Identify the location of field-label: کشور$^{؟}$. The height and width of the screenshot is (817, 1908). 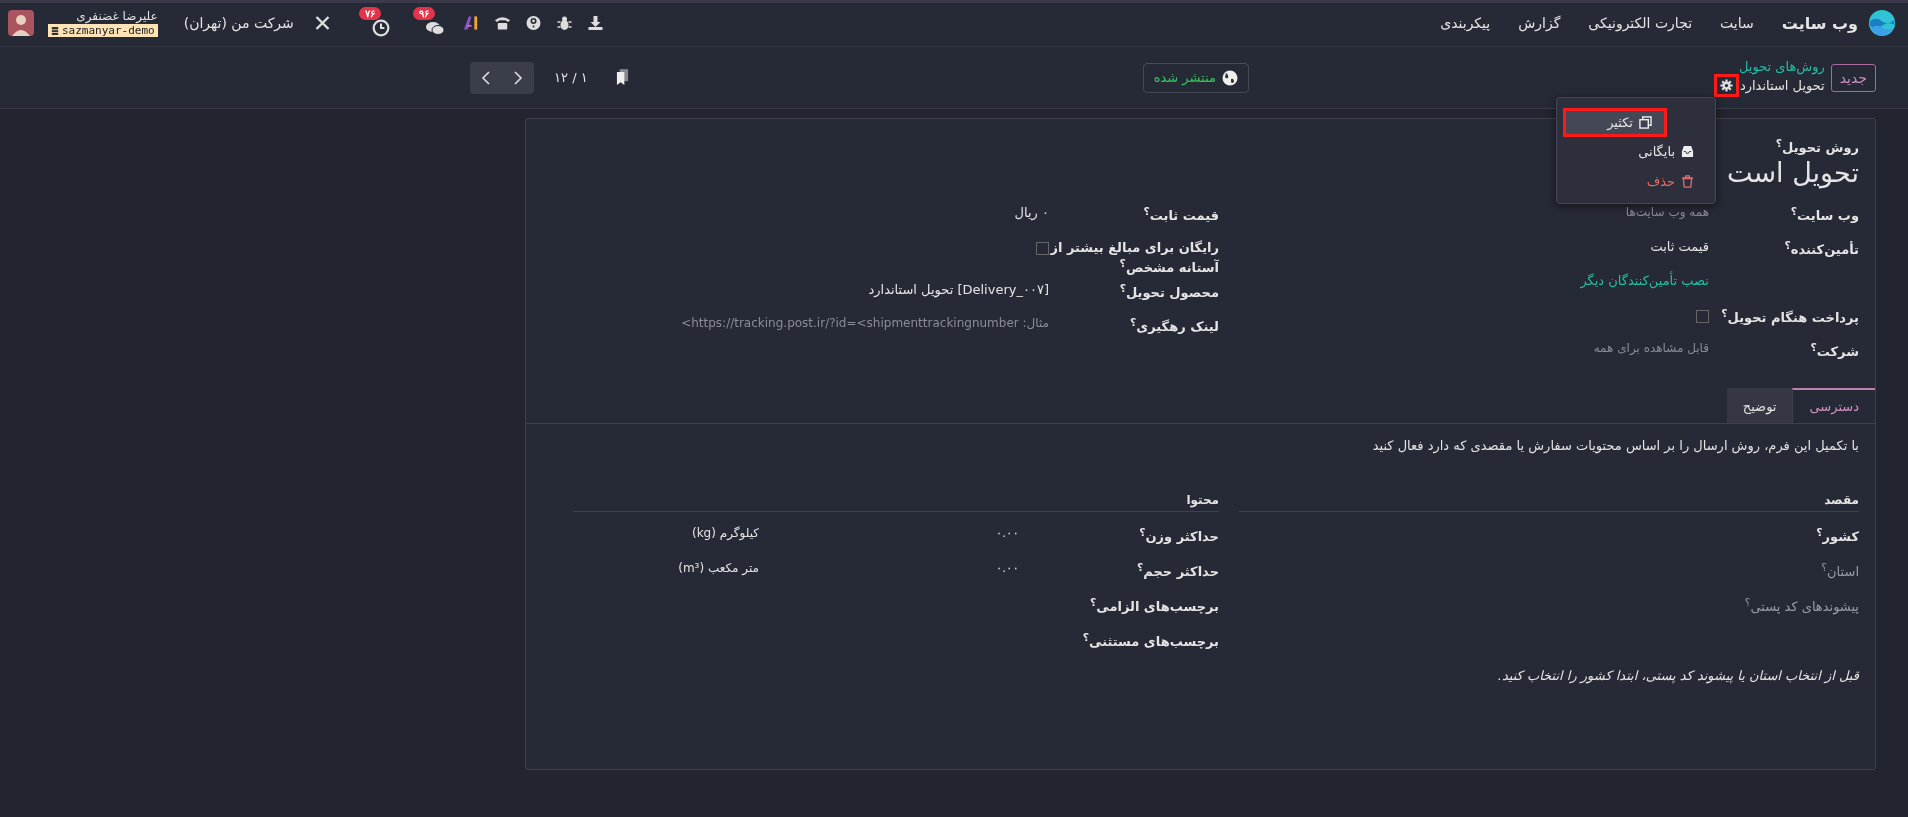
(1837, 535).